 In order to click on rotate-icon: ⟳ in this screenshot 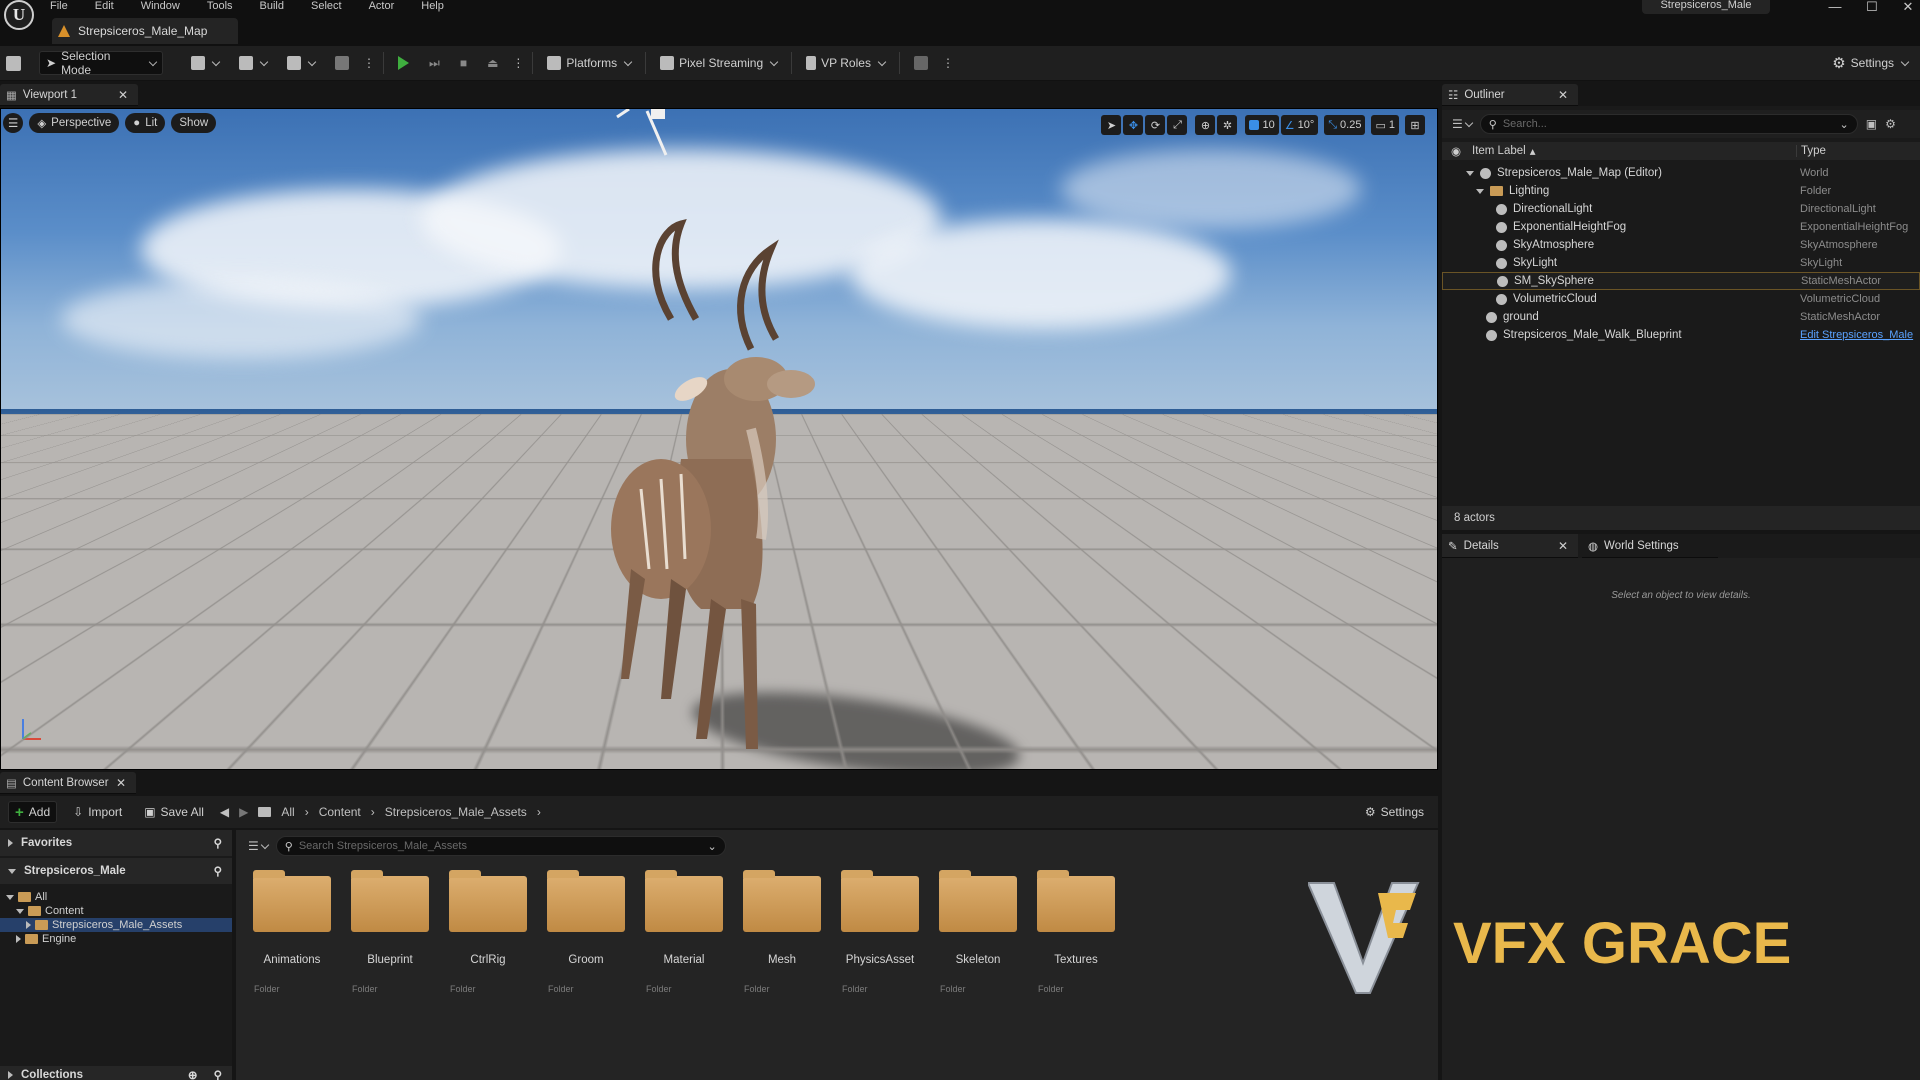, I will do `click(1155, 125)`.